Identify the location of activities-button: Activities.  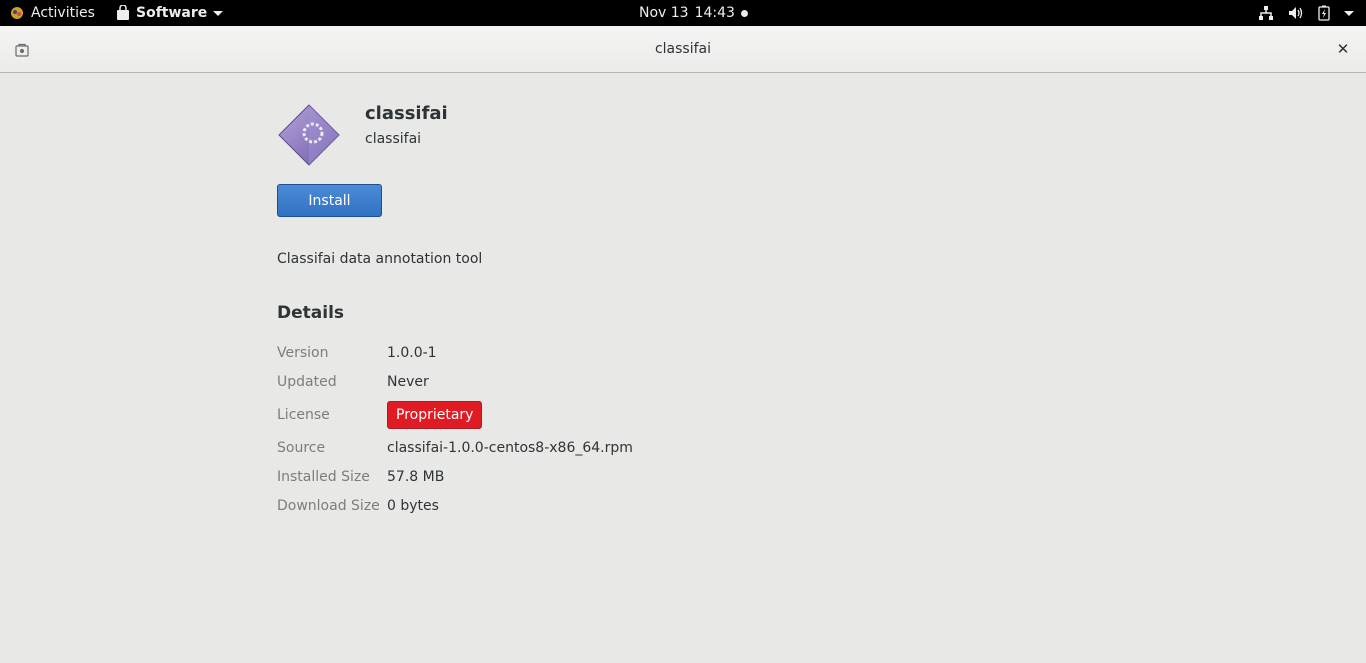
(52, 13).